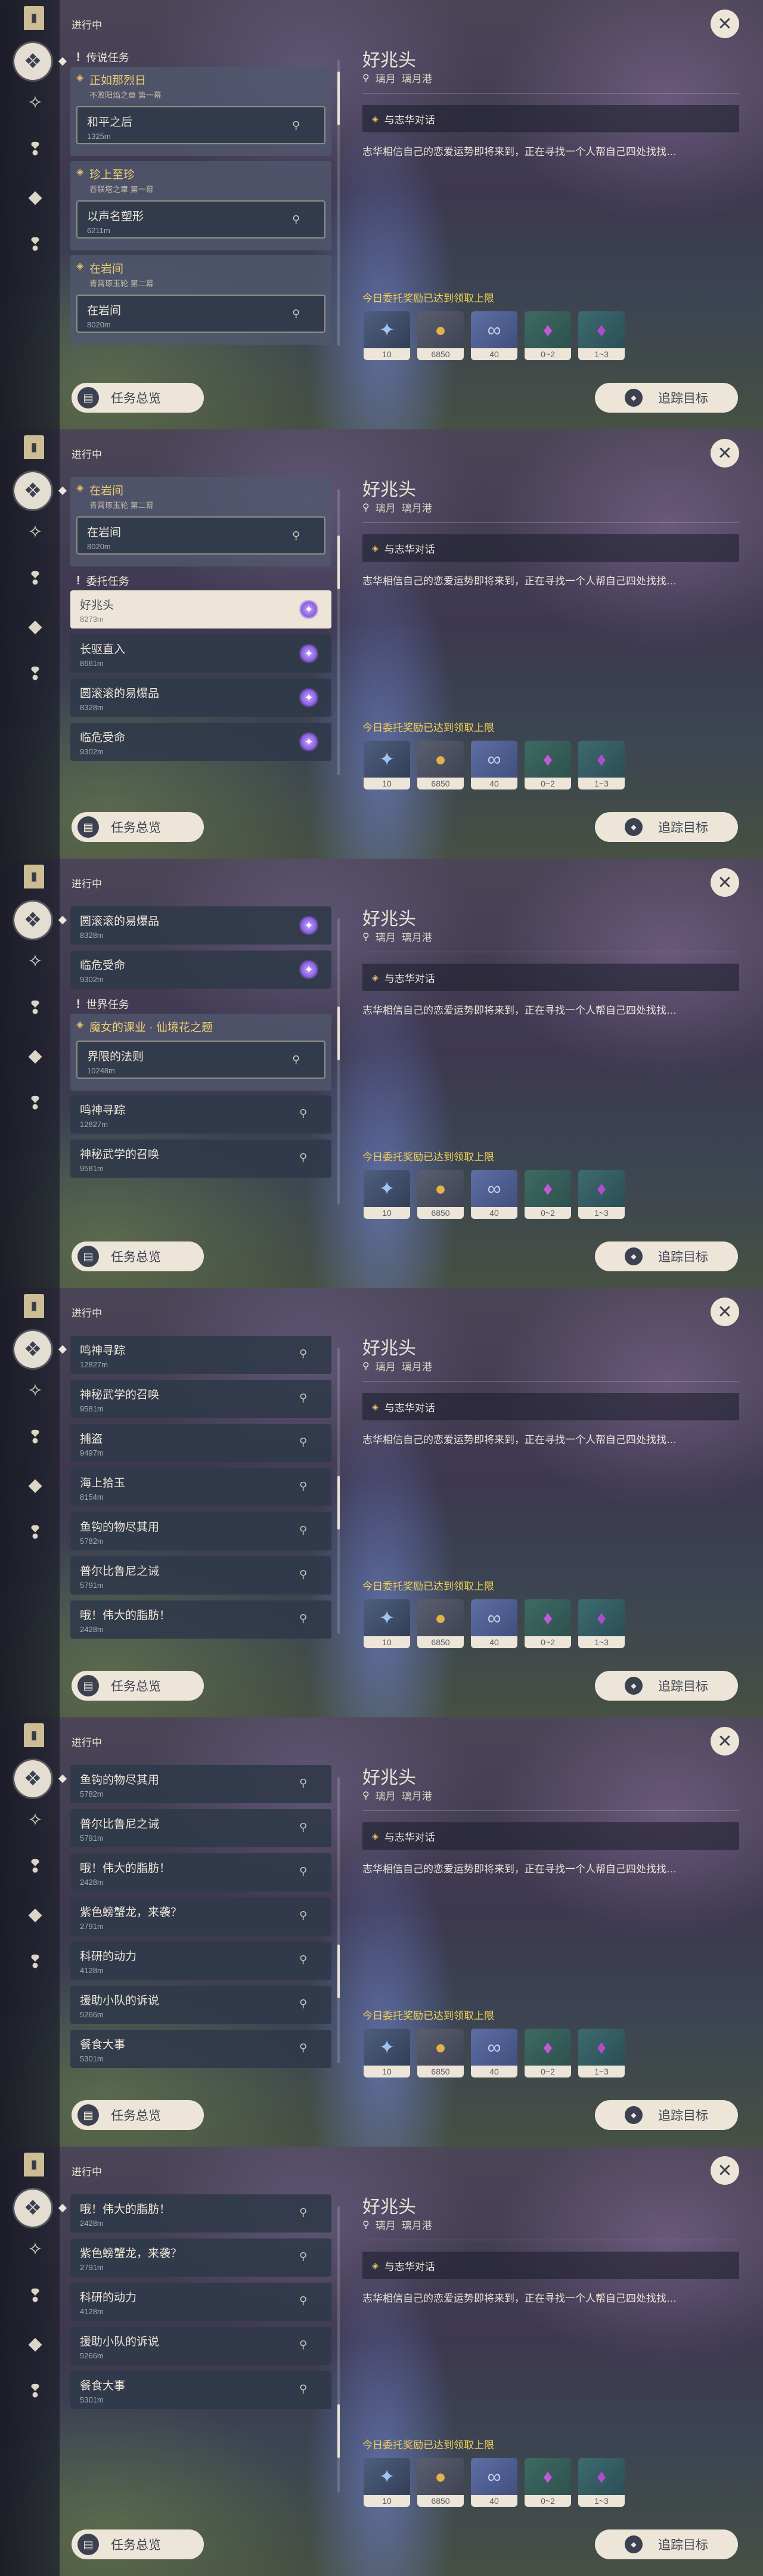 The width and height of the screenshot is (763, 2576). What do you see at coordinates (200, 314) in the screenshot?
I see `quest-entry: 在岩间 8020m ⚲` at bounding box center [200, 314].